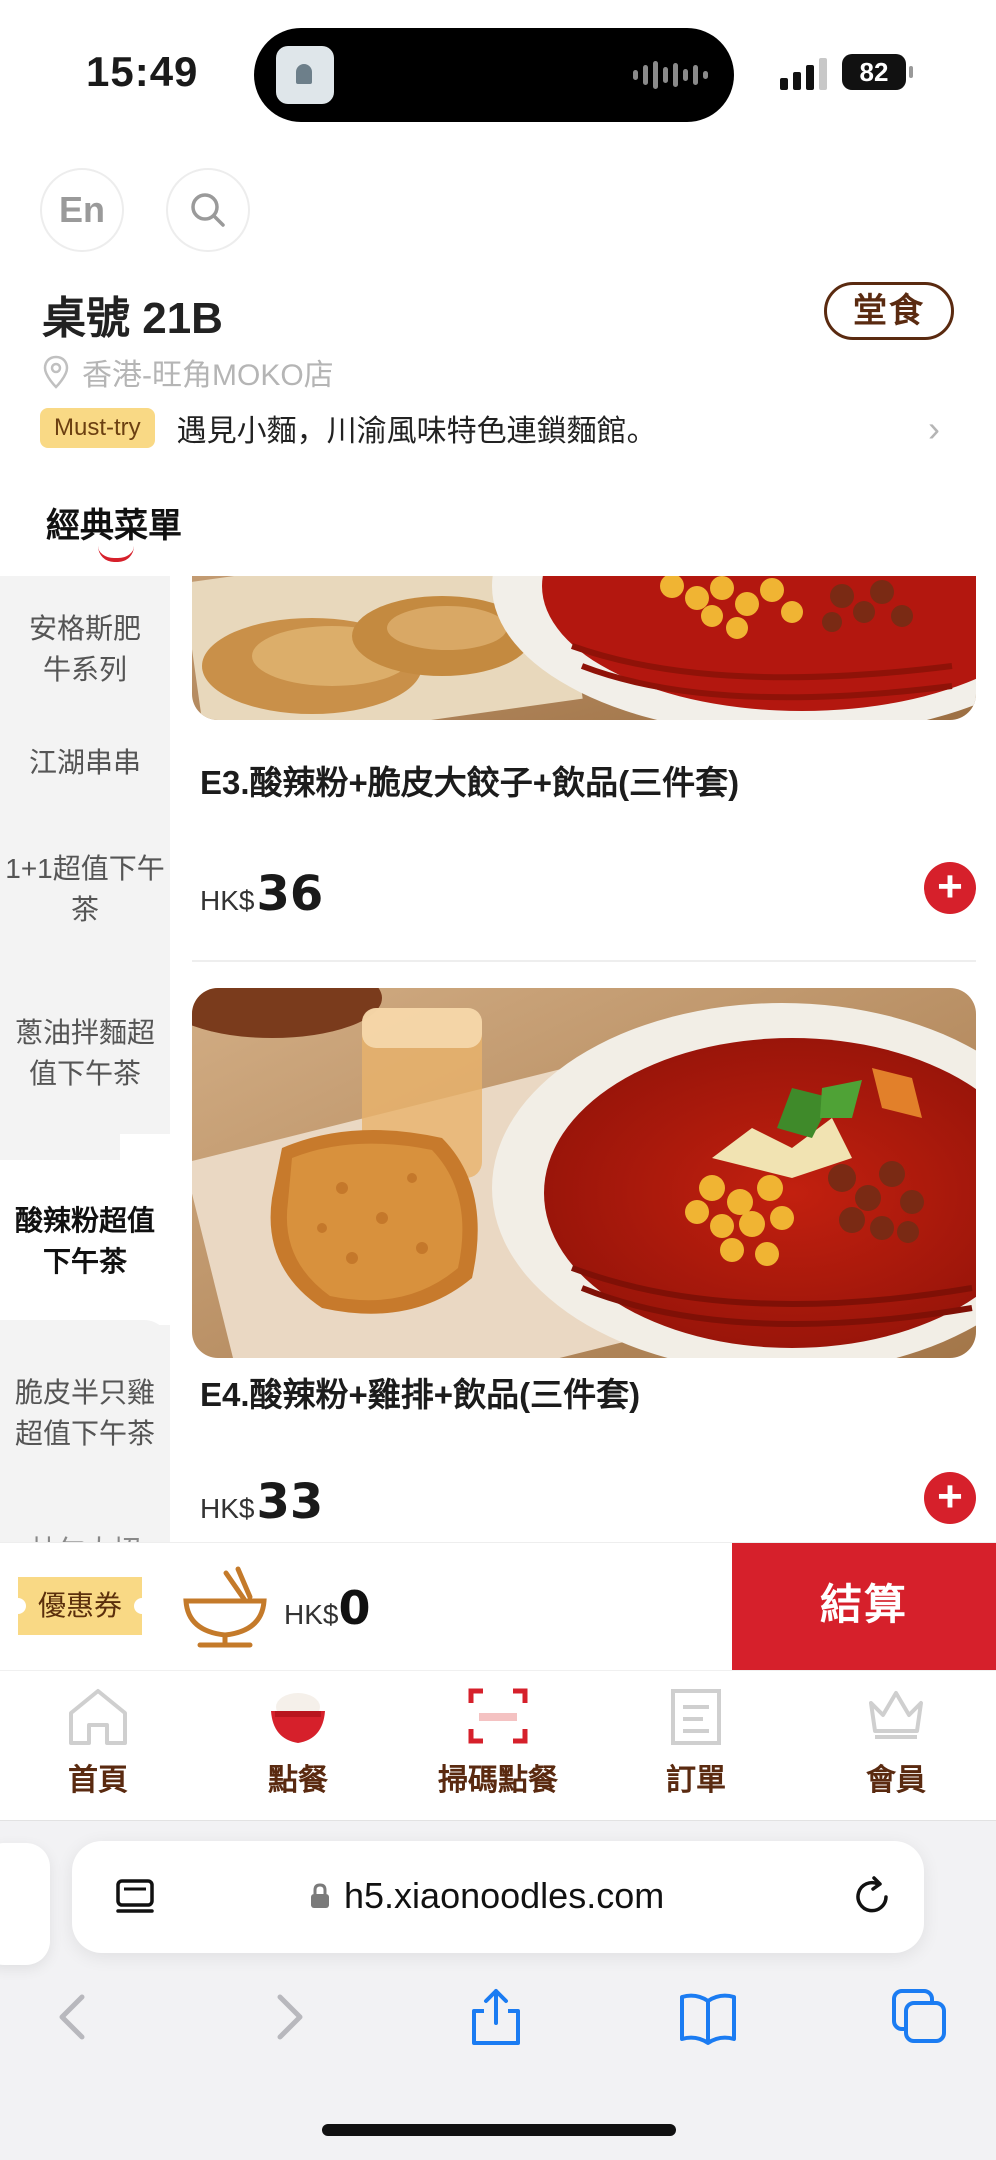 The image size is (996, 2160). What do you see at coordinates (494, 75) in the screenshot?
I see `dynamic-island` at bounding box center [494, 75].